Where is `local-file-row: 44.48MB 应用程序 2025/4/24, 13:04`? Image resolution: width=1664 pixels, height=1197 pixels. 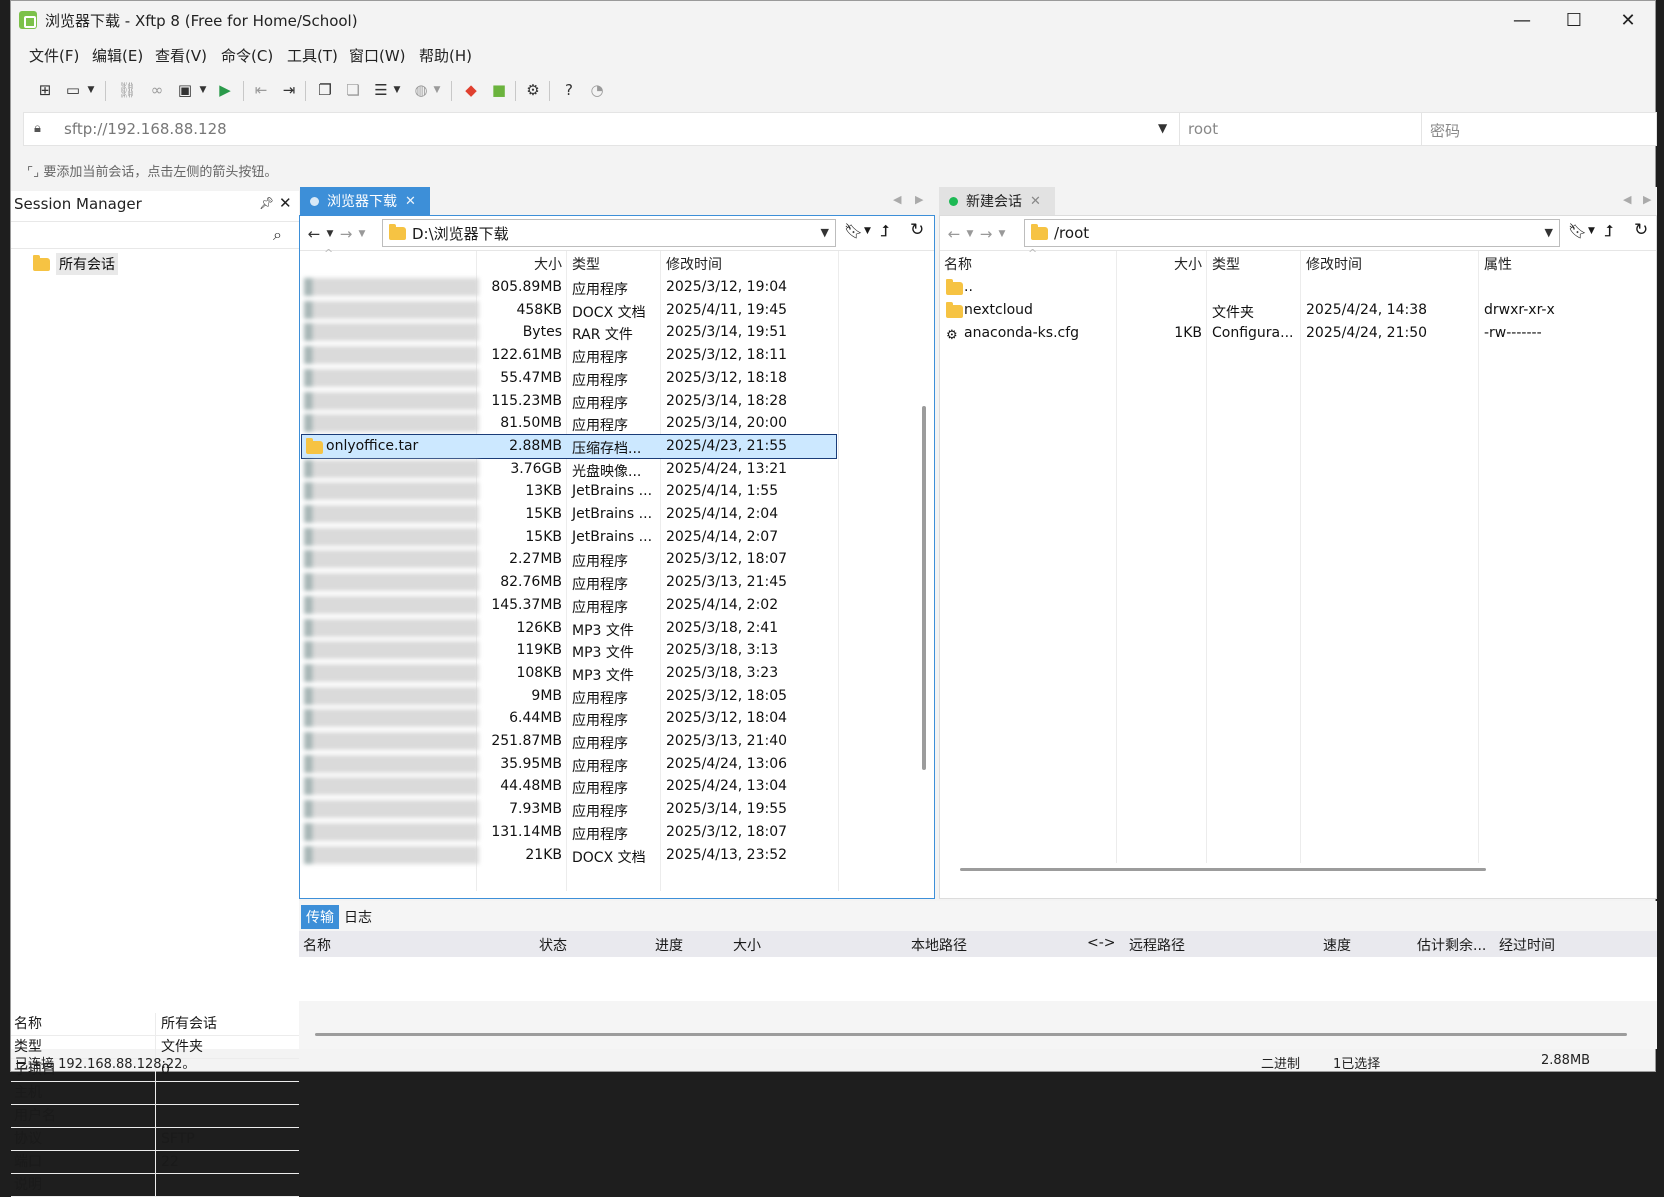
local-file-row: 44.48MB 应用程序 2025/4/24, 13:04 is located at coordinates (569, 786).